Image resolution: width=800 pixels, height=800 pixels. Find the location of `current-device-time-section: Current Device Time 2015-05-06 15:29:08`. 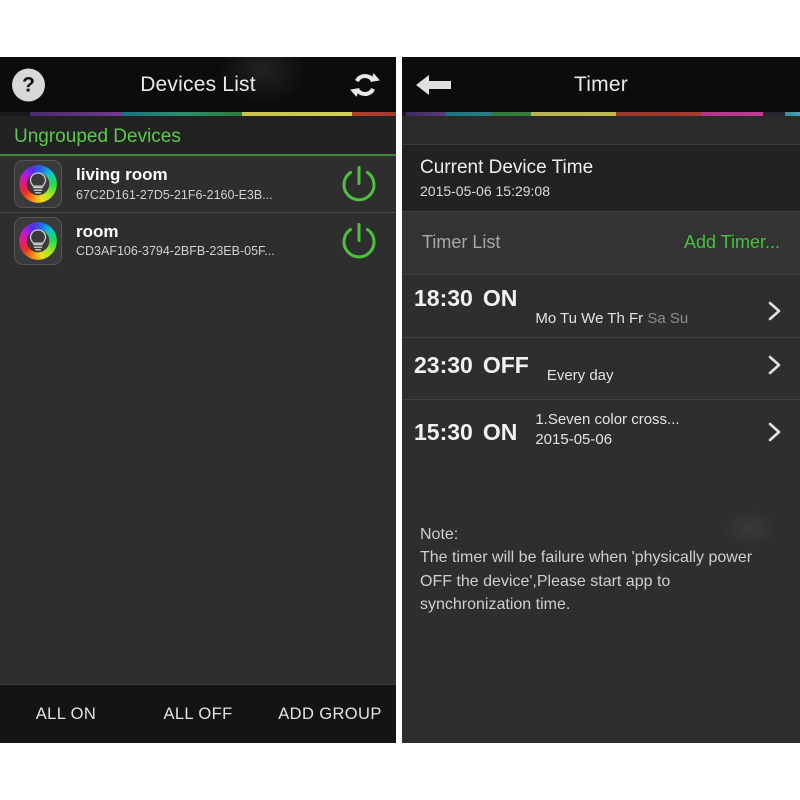

current-device-time-section: Current Device Time 2015-05-06 15:29:08 is located at coordinates (601, 178).